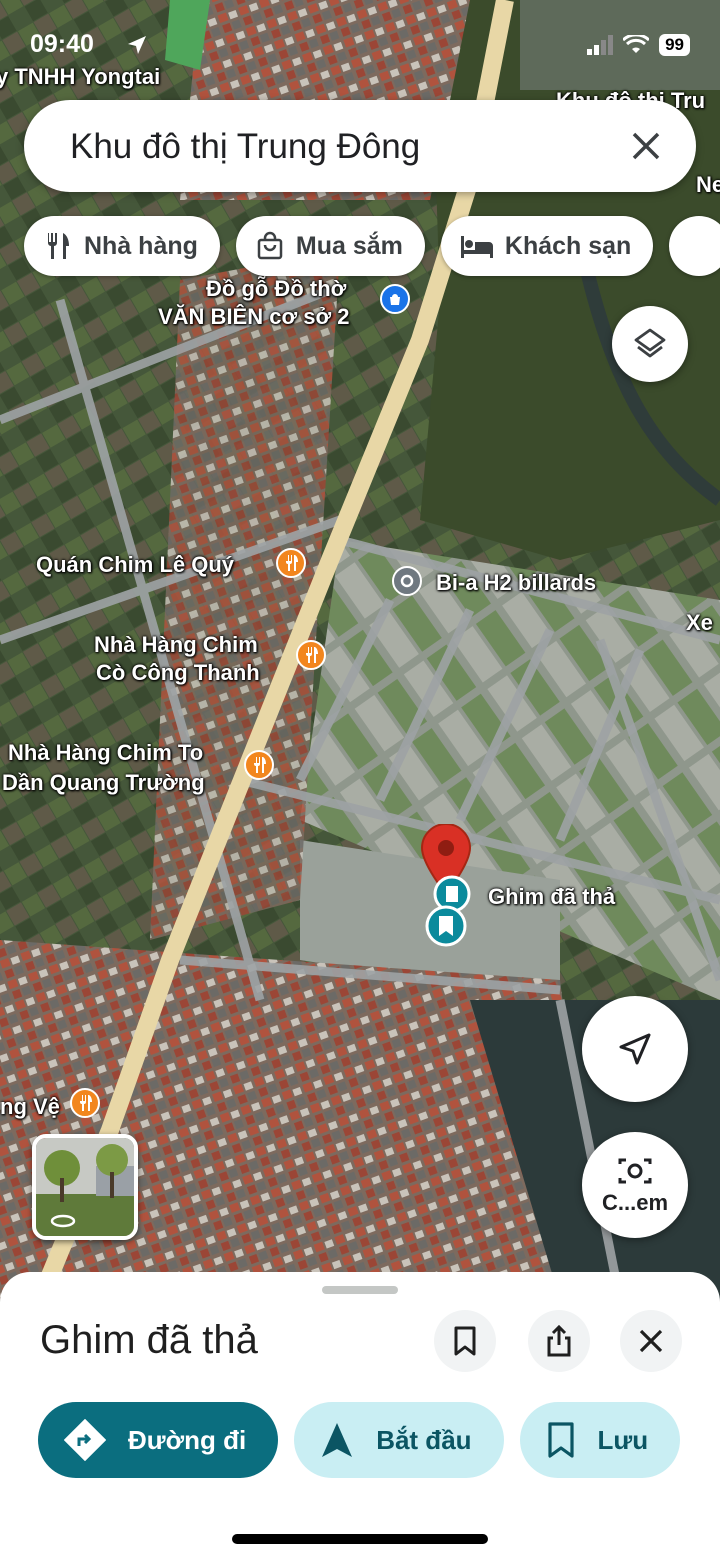  What do you see at coordinates (646, 146) in the screenshot?
I see `clear-search-icon` at bounding box center [646, 146].